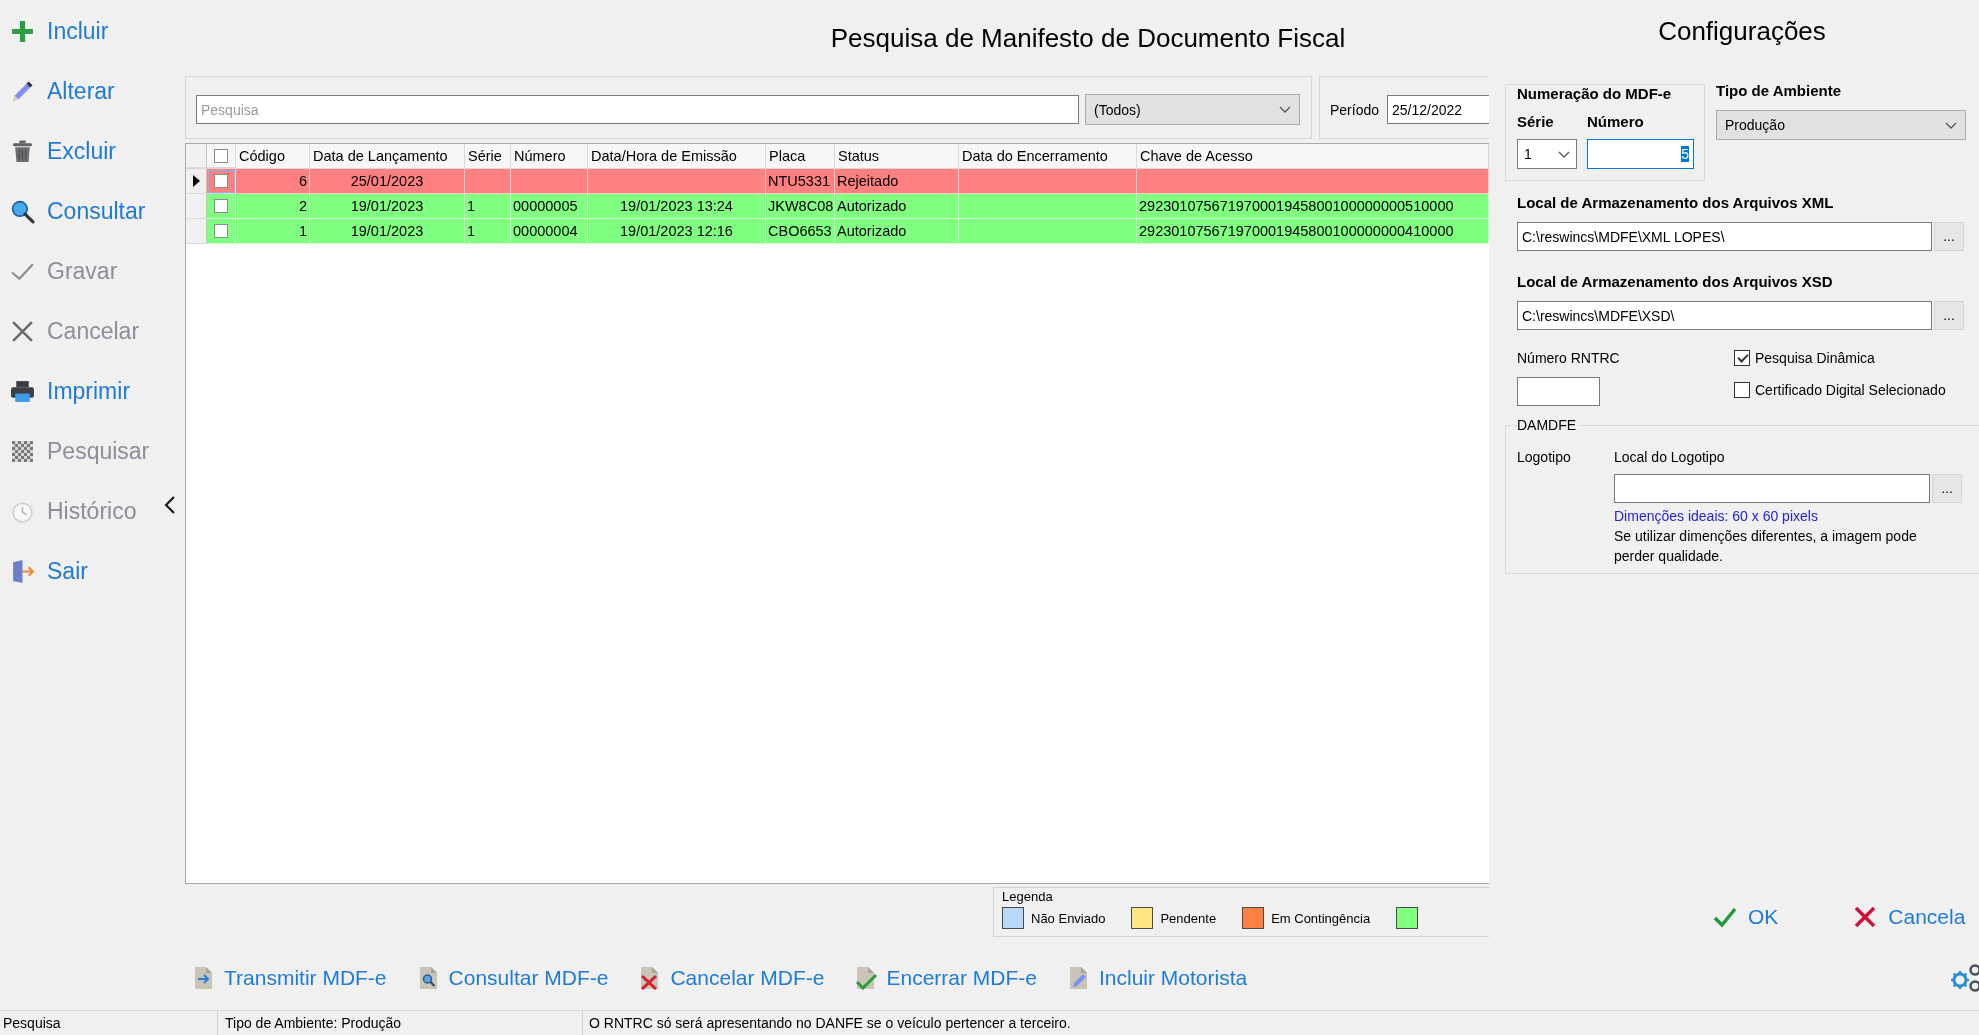  I want to click on panel-title: Configurações, so click(1742, 31).